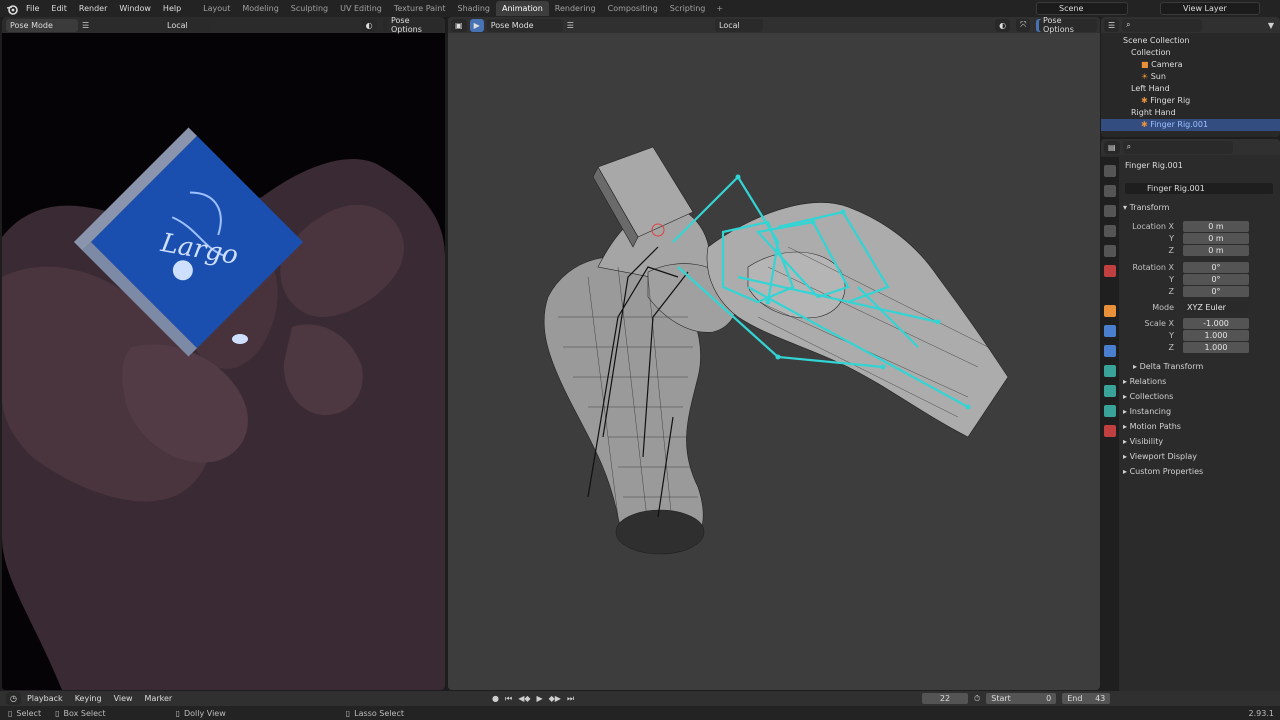  Describe the element at coordinates (1190, 65) in the screenshot. I see `outliner-row-camera: ■ Camera` at that location.